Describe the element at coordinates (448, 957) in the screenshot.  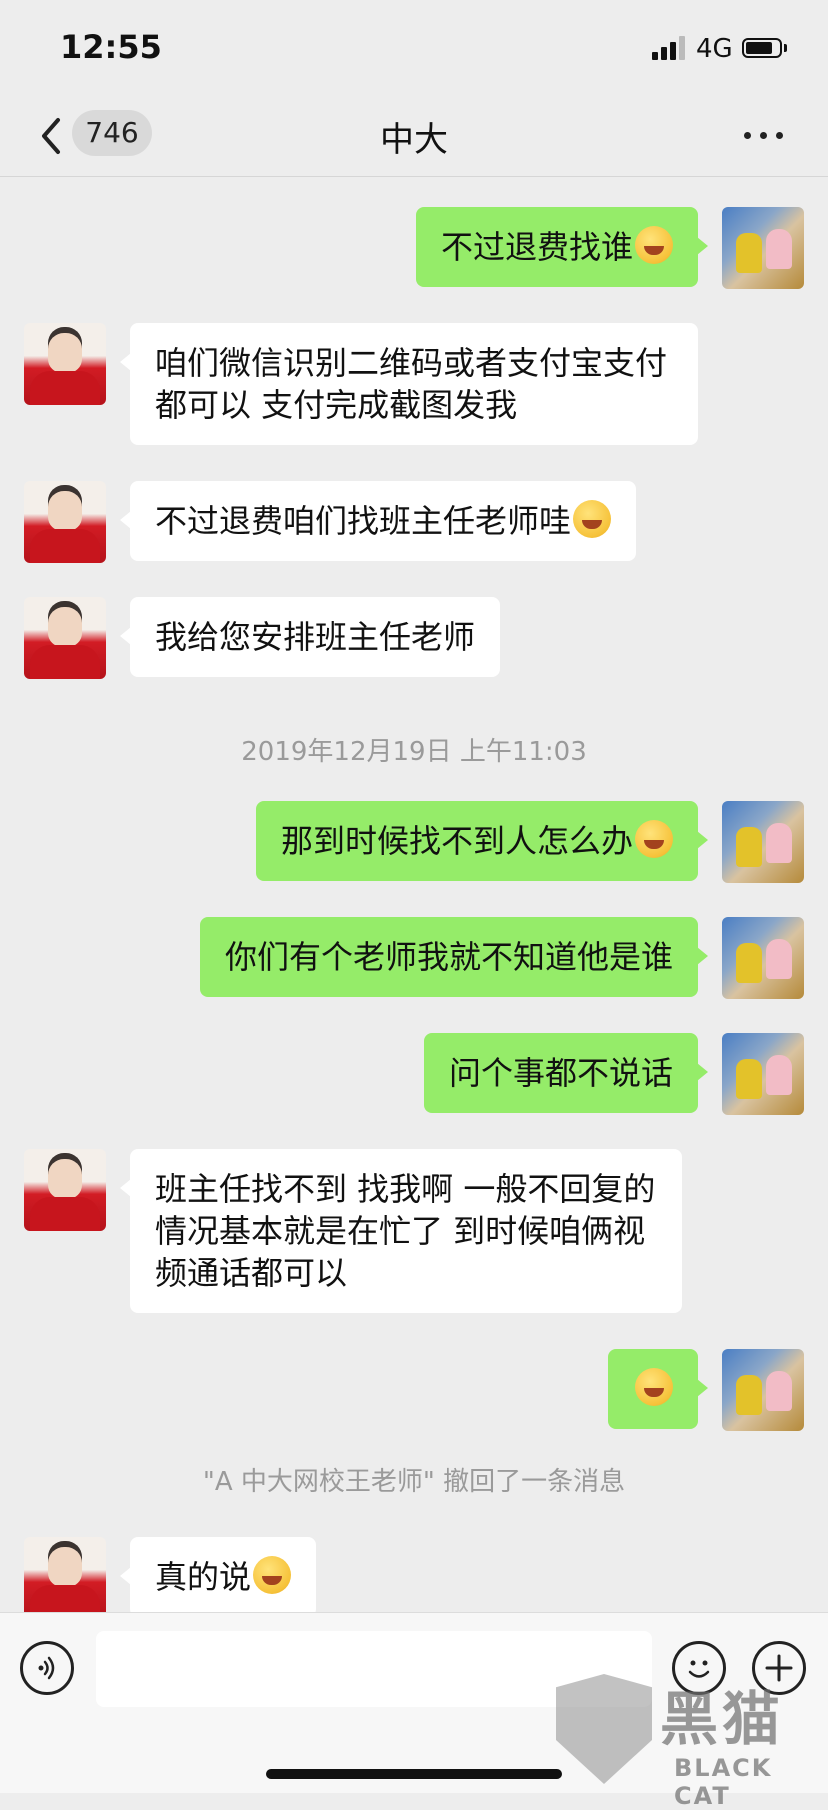
I see `message-text: 你们有个老师我就不知道他是谁` at that location.